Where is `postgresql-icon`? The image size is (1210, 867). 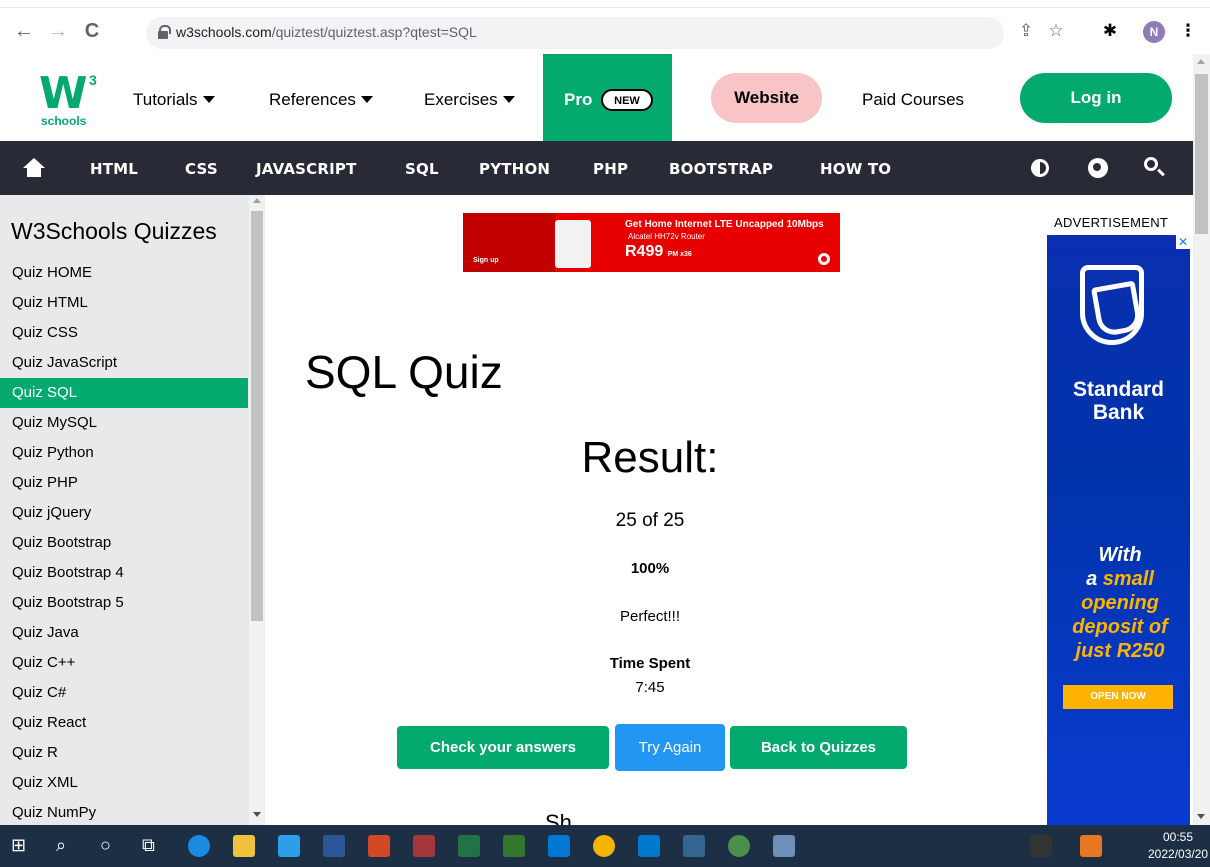
postgresql-icon is located at coordinates (694, 846).